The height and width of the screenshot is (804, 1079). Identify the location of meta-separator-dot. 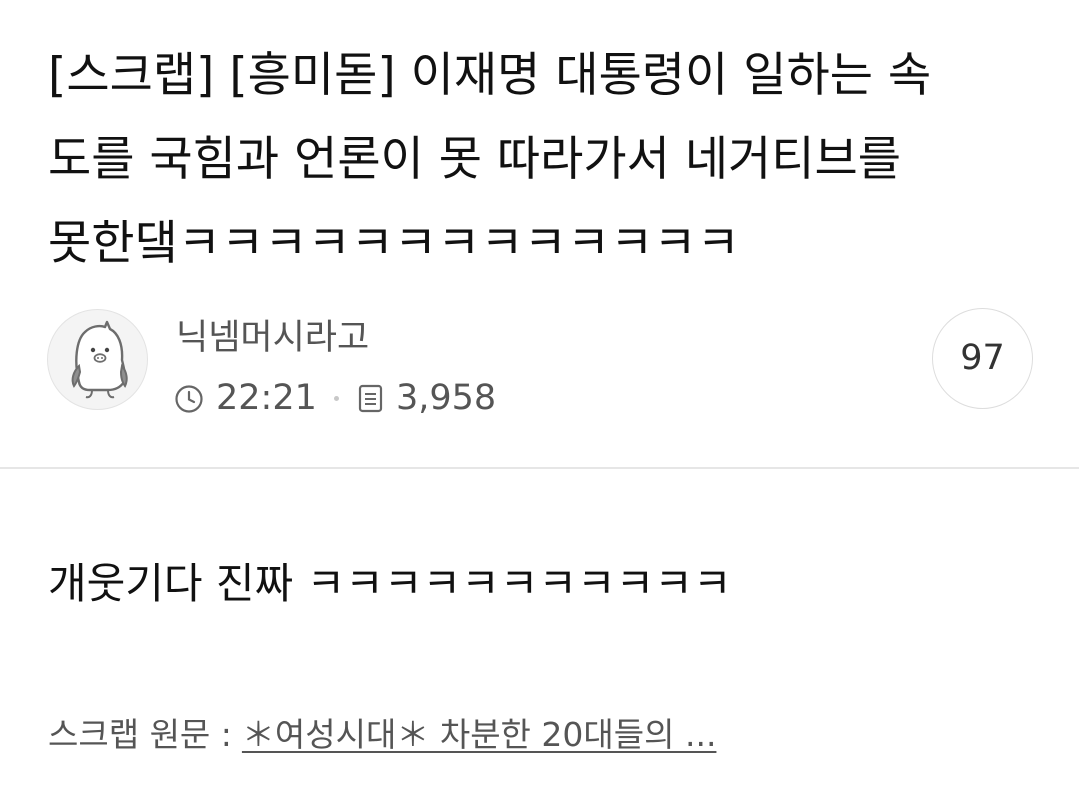
(336, 398).